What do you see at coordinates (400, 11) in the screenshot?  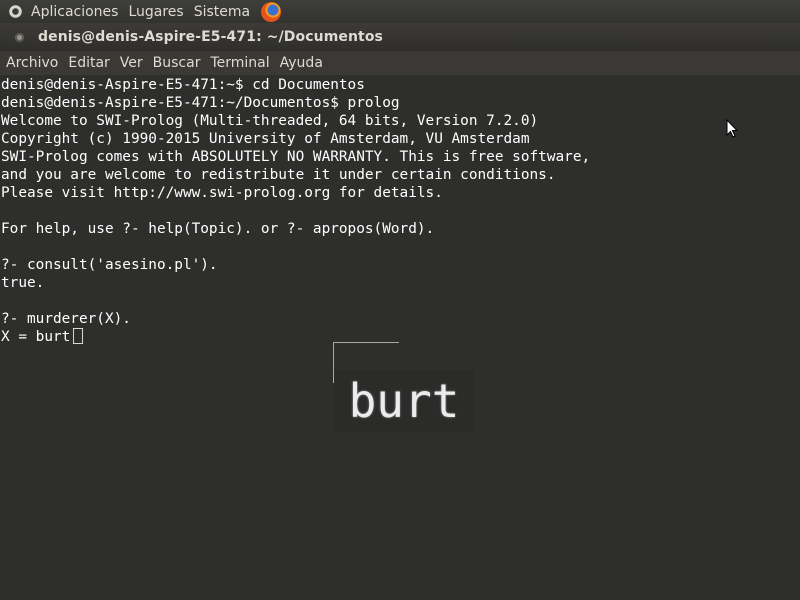 I see `top-panel: Aplicaciones Lugares Sistema` at bounding box center [400, 11].